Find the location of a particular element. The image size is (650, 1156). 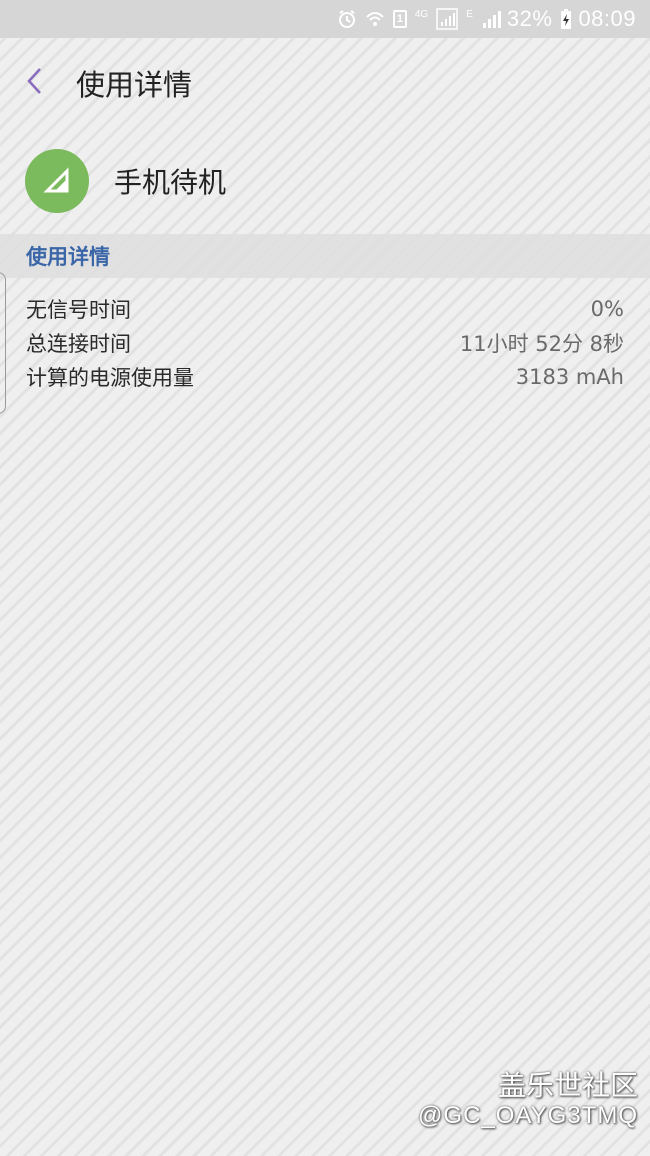

cell-standby-icon is located at coordinates (57, 181).